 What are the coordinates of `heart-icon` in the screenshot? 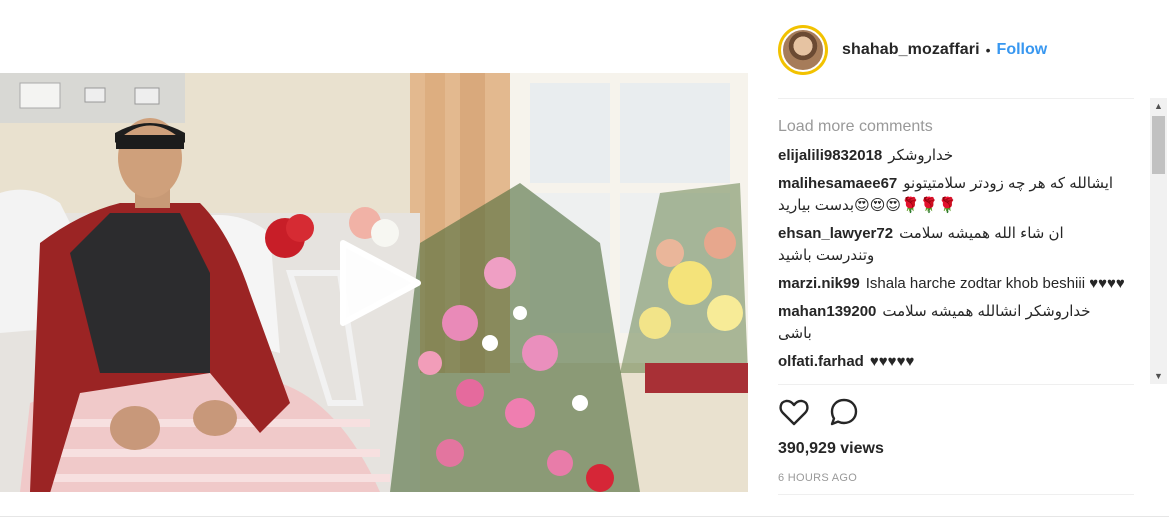 It's located at (794, 412).